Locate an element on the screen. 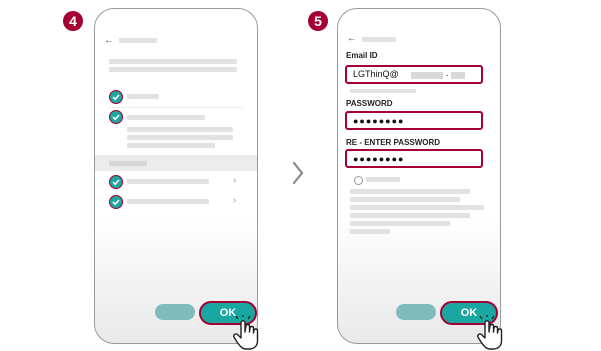  email-hint is located at coordinates (383, 91).